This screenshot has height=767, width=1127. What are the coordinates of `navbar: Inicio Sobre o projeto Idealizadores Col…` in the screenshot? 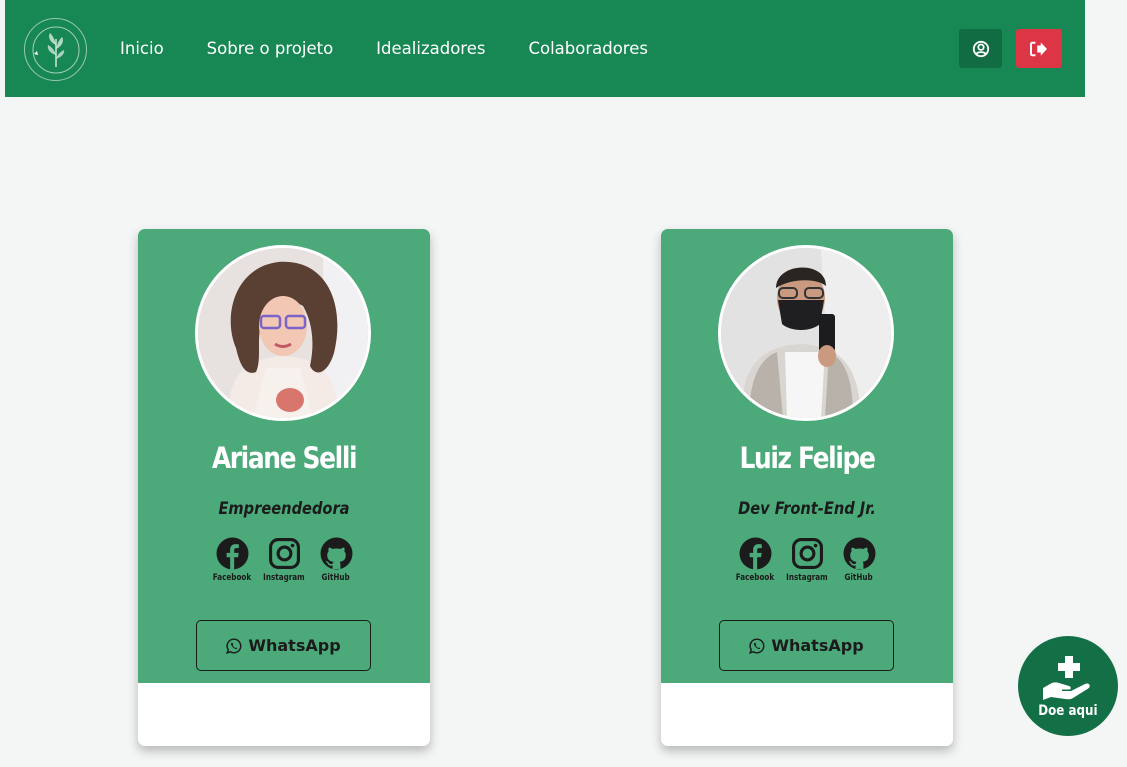 It's located at (545, 48).